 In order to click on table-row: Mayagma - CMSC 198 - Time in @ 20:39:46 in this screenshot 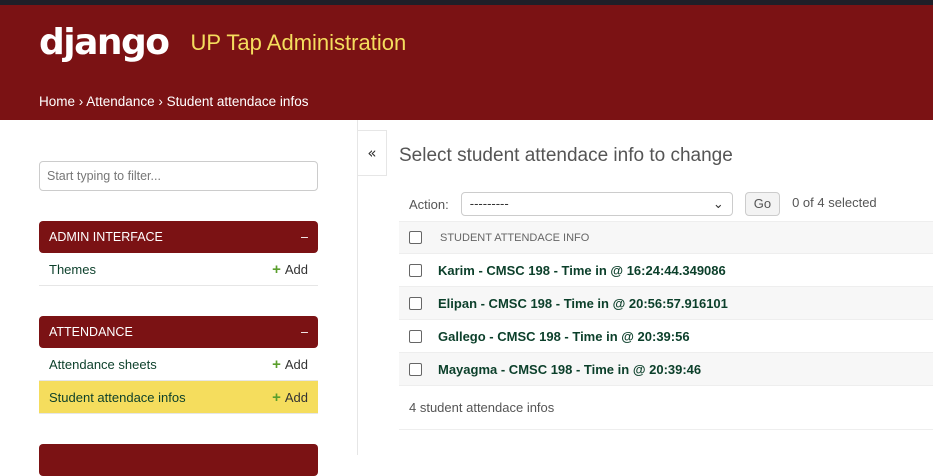, I will do `click(666, 369)`.